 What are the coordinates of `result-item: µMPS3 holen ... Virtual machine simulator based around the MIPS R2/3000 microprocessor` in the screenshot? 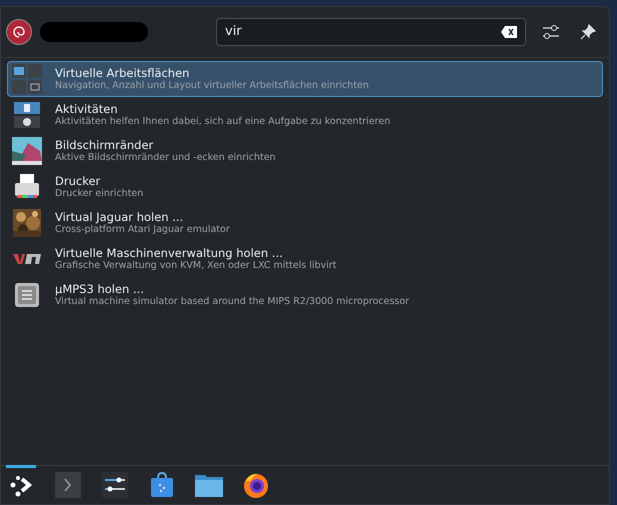 It's located at (305, 295).